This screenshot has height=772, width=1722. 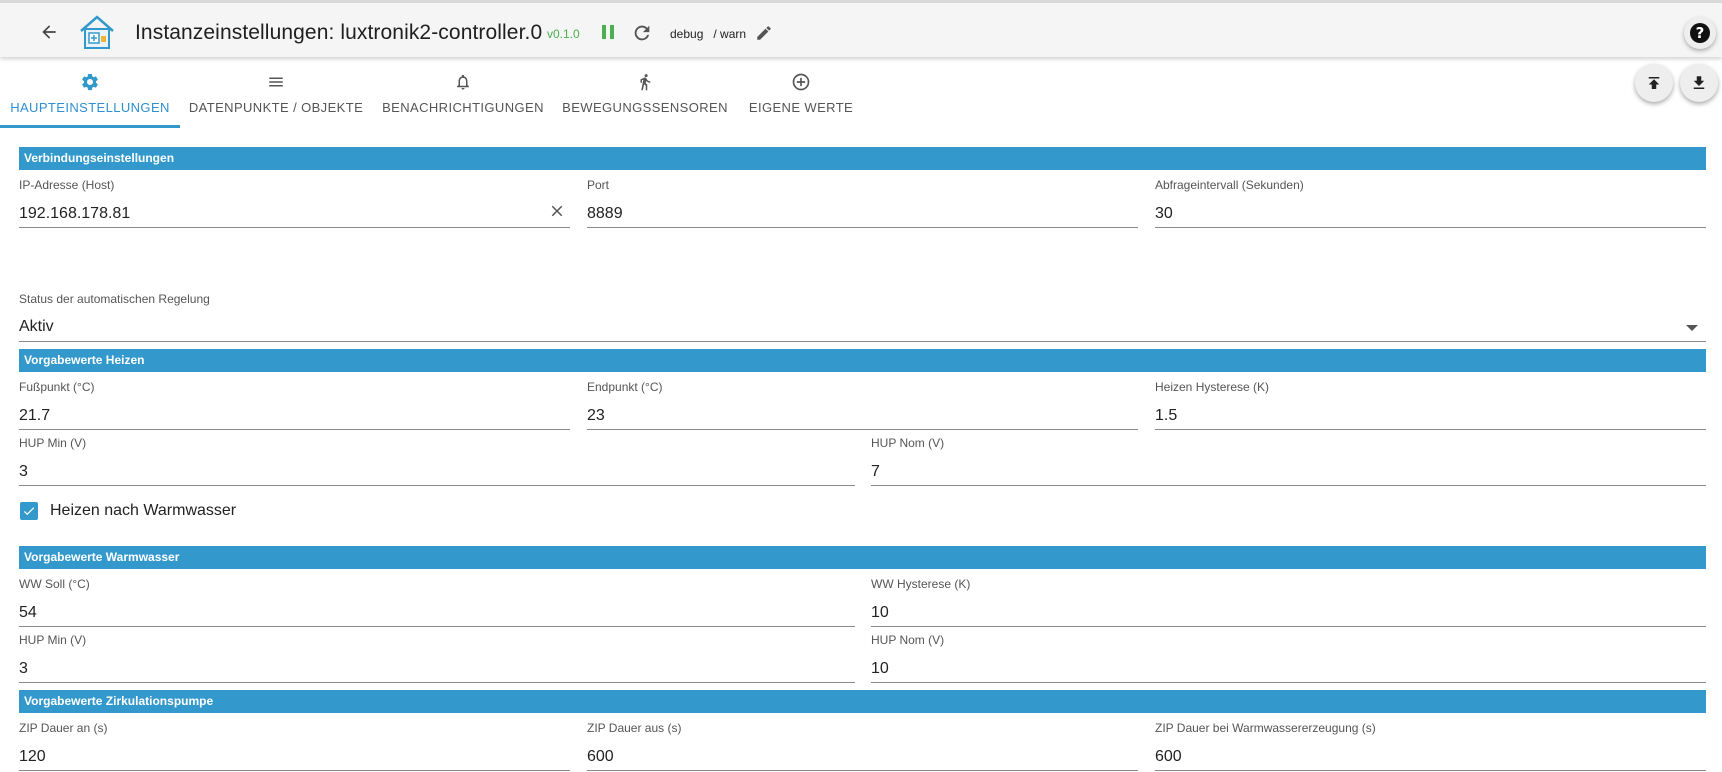 What do you see at coordinates (276, 107) in the screenshot?
I see `tab-label: DATENPUNKTE / OBJEKTE` at bounding box center [276, 107].